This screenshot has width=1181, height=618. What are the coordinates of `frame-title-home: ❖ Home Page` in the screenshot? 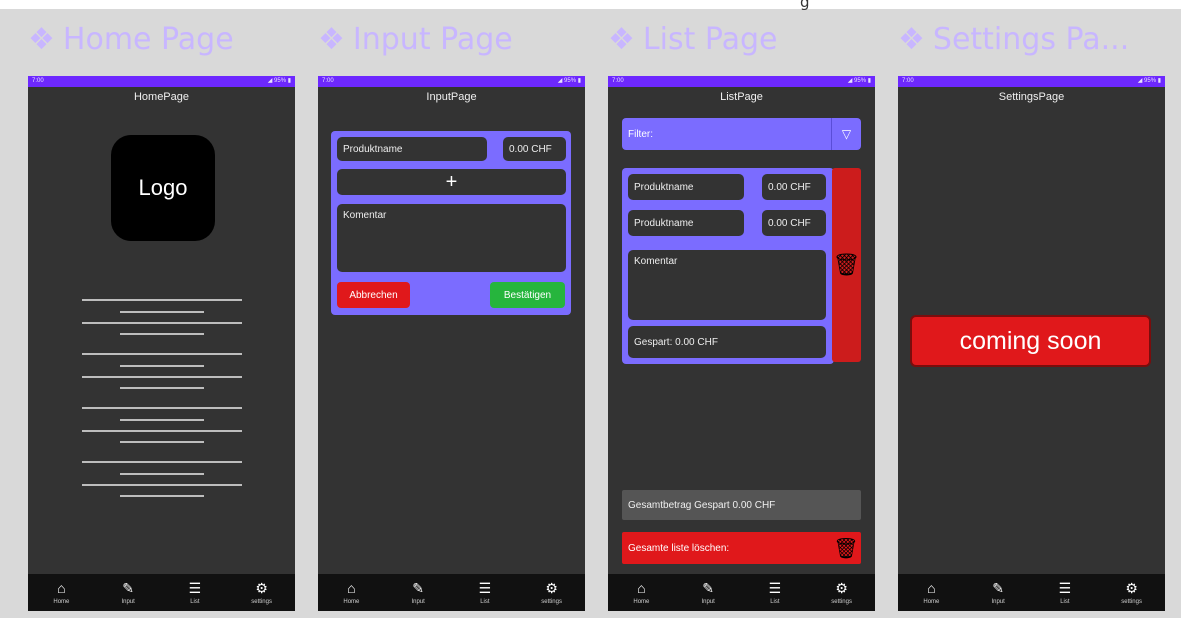 It's located at (131, 39).